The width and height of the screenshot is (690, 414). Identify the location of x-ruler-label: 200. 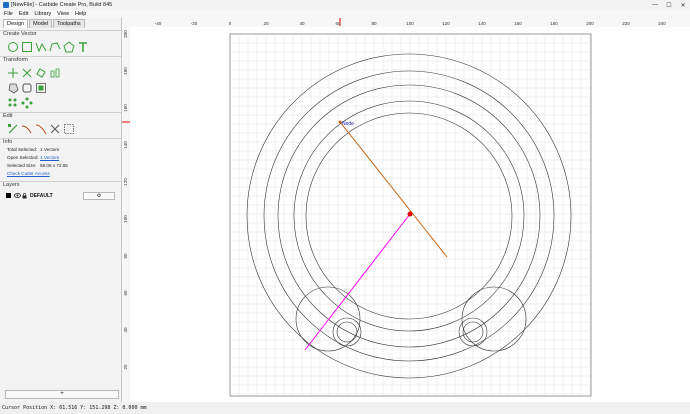
(590, 23).